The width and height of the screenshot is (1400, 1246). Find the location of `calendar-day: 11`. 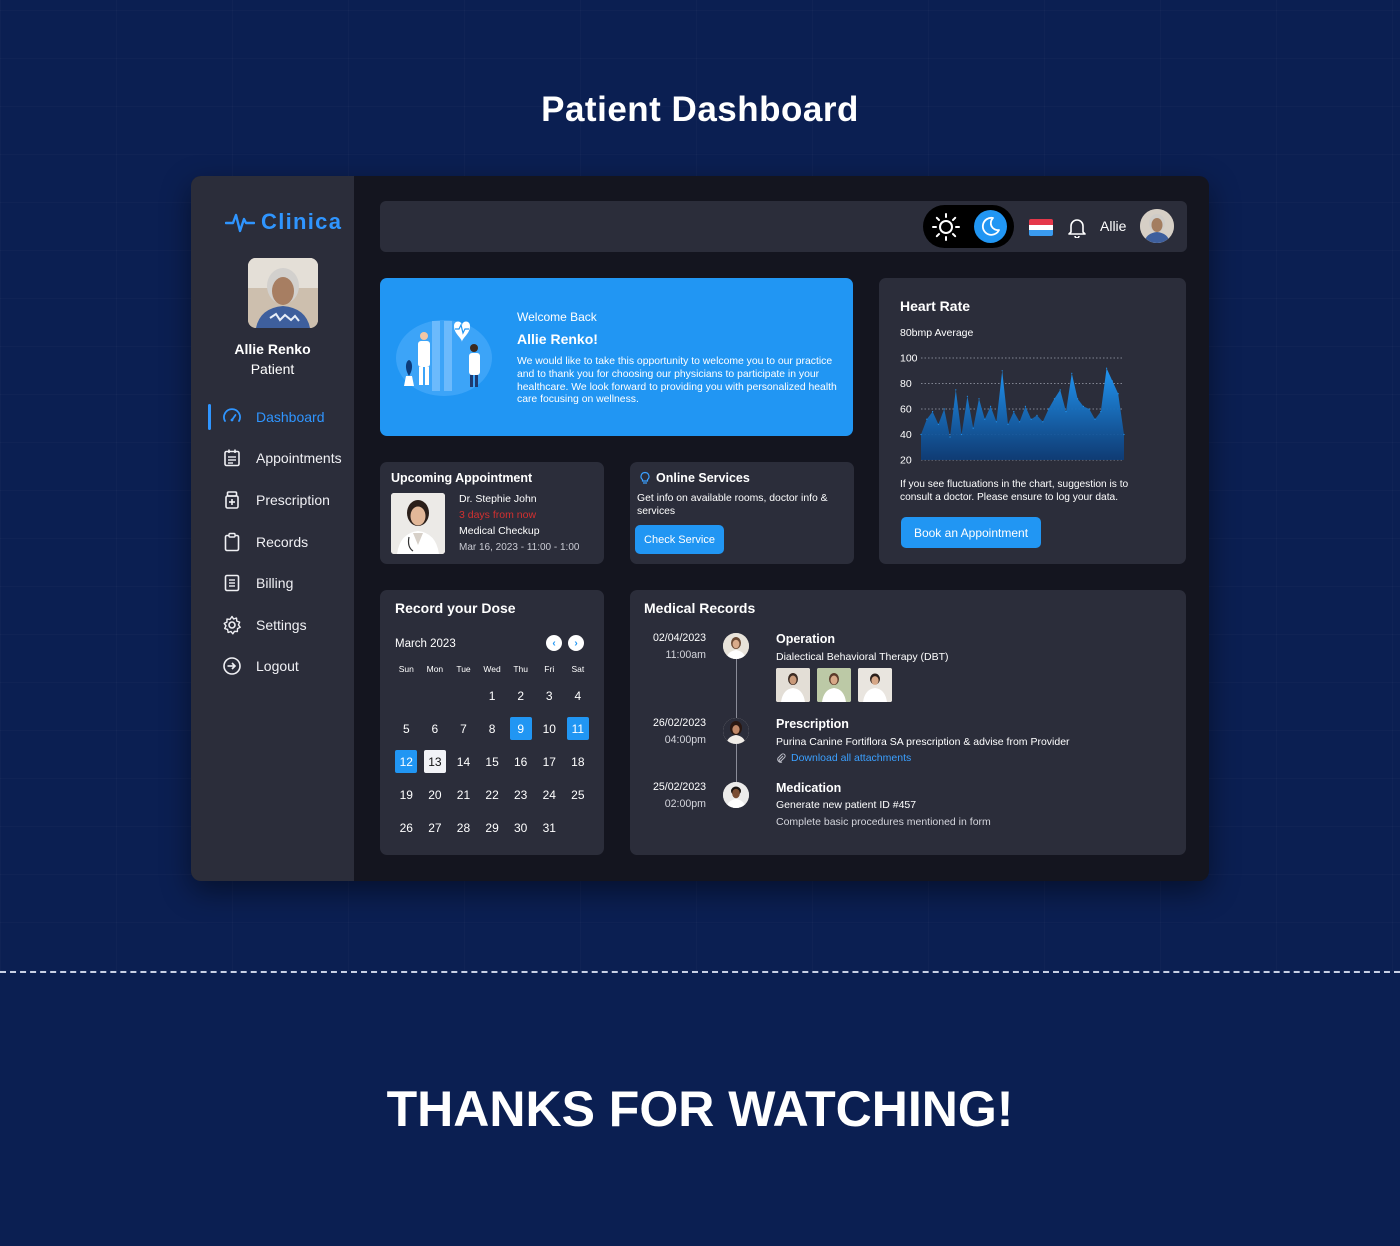

calendar-day: 11 is located at coordinates (578, 728).